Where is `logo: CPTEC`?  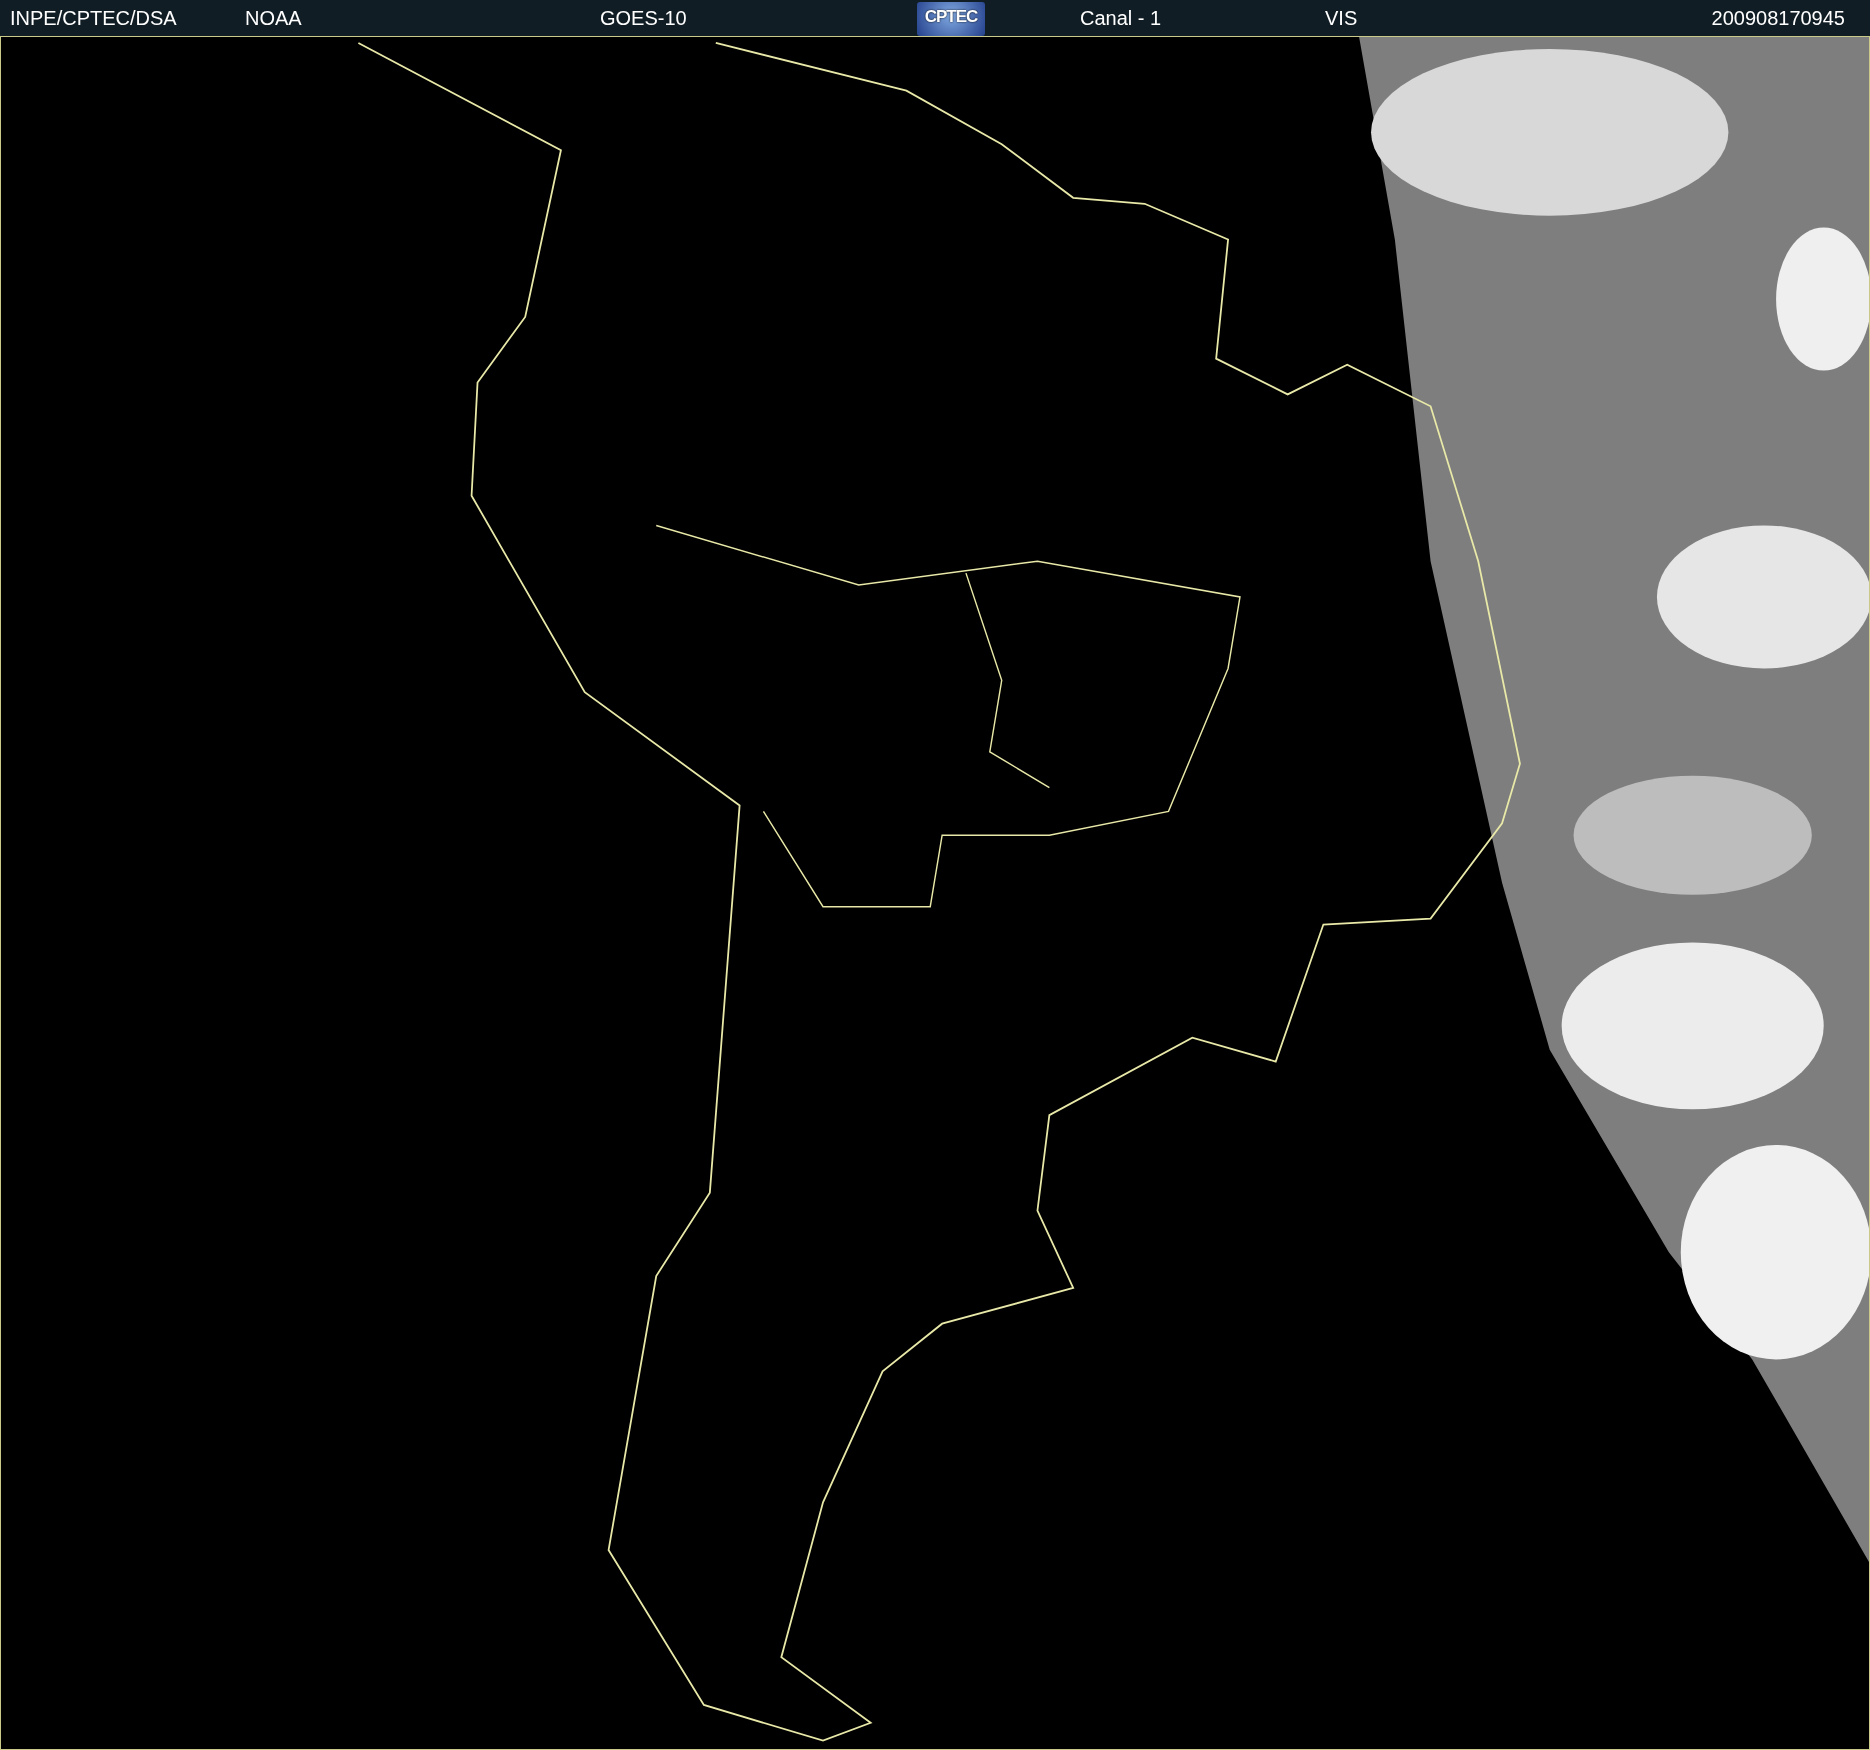 logo: CPTEC is located at coordinates (951, 19).